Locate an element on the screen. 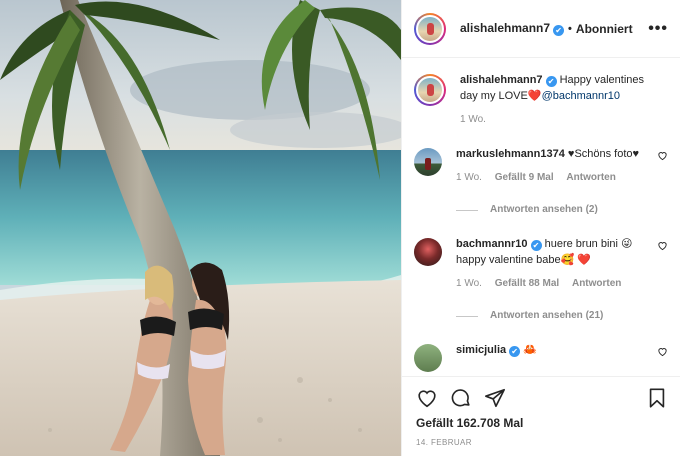 The image size is (680, 456). like-count: Gefällt 162.708 Mal is located at coordinates (542, 423).